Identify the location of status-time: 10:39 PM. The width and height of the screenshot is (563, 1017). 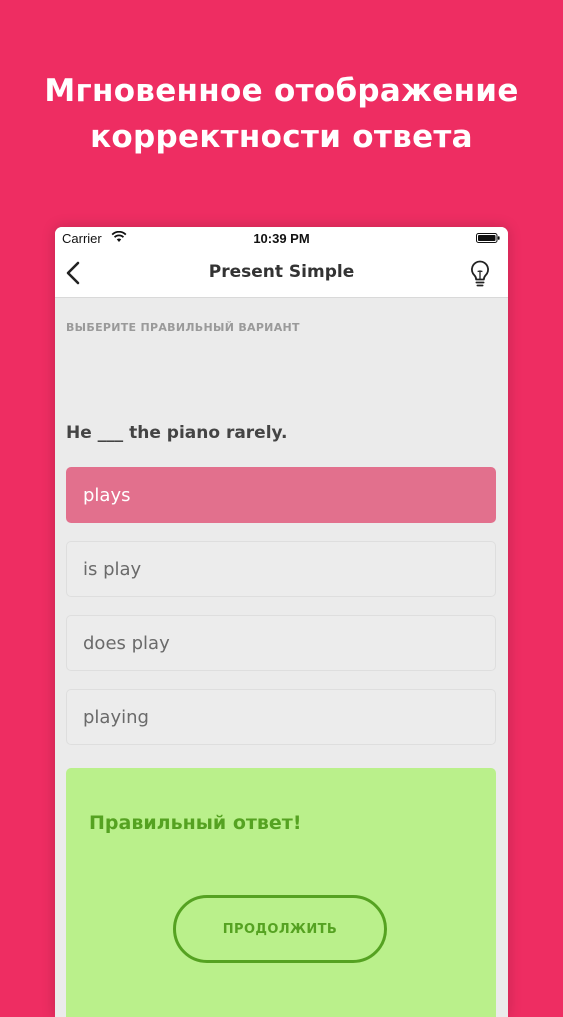
(281, 238).